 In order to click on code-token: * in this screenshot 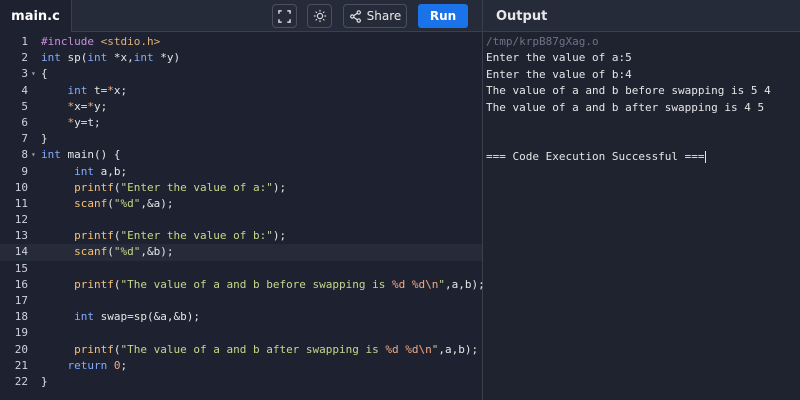, I will do `click(110, 90)`.